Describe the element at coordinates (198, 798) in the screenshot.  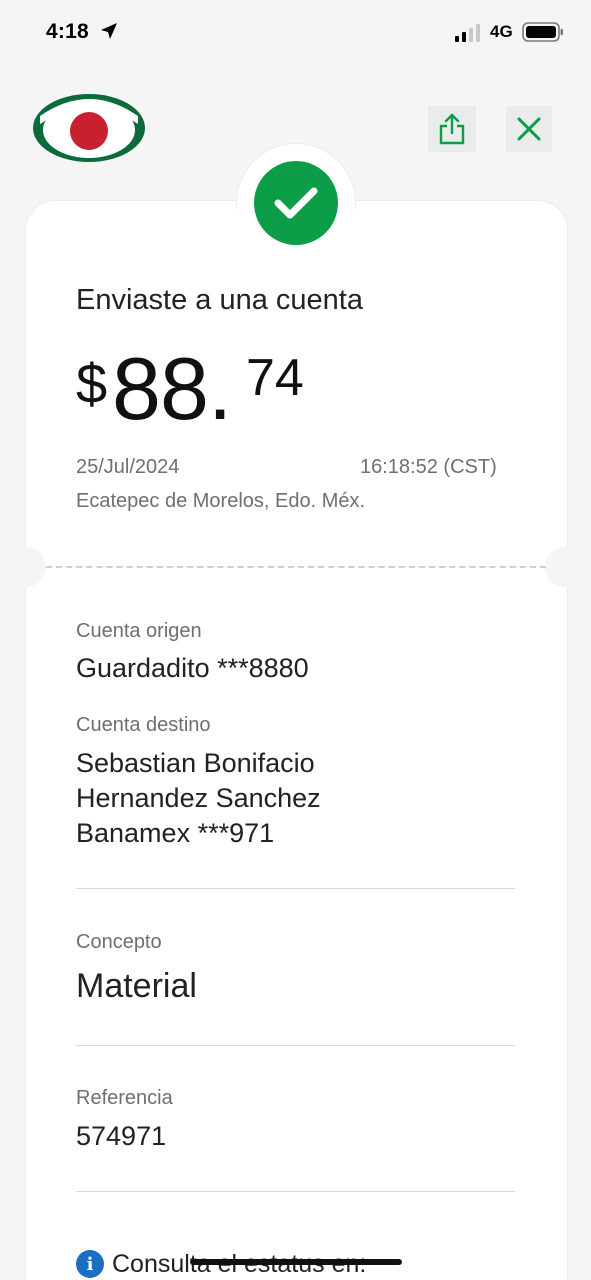
I see `destination-name-line2: Hernandez Sanchez` at that location.